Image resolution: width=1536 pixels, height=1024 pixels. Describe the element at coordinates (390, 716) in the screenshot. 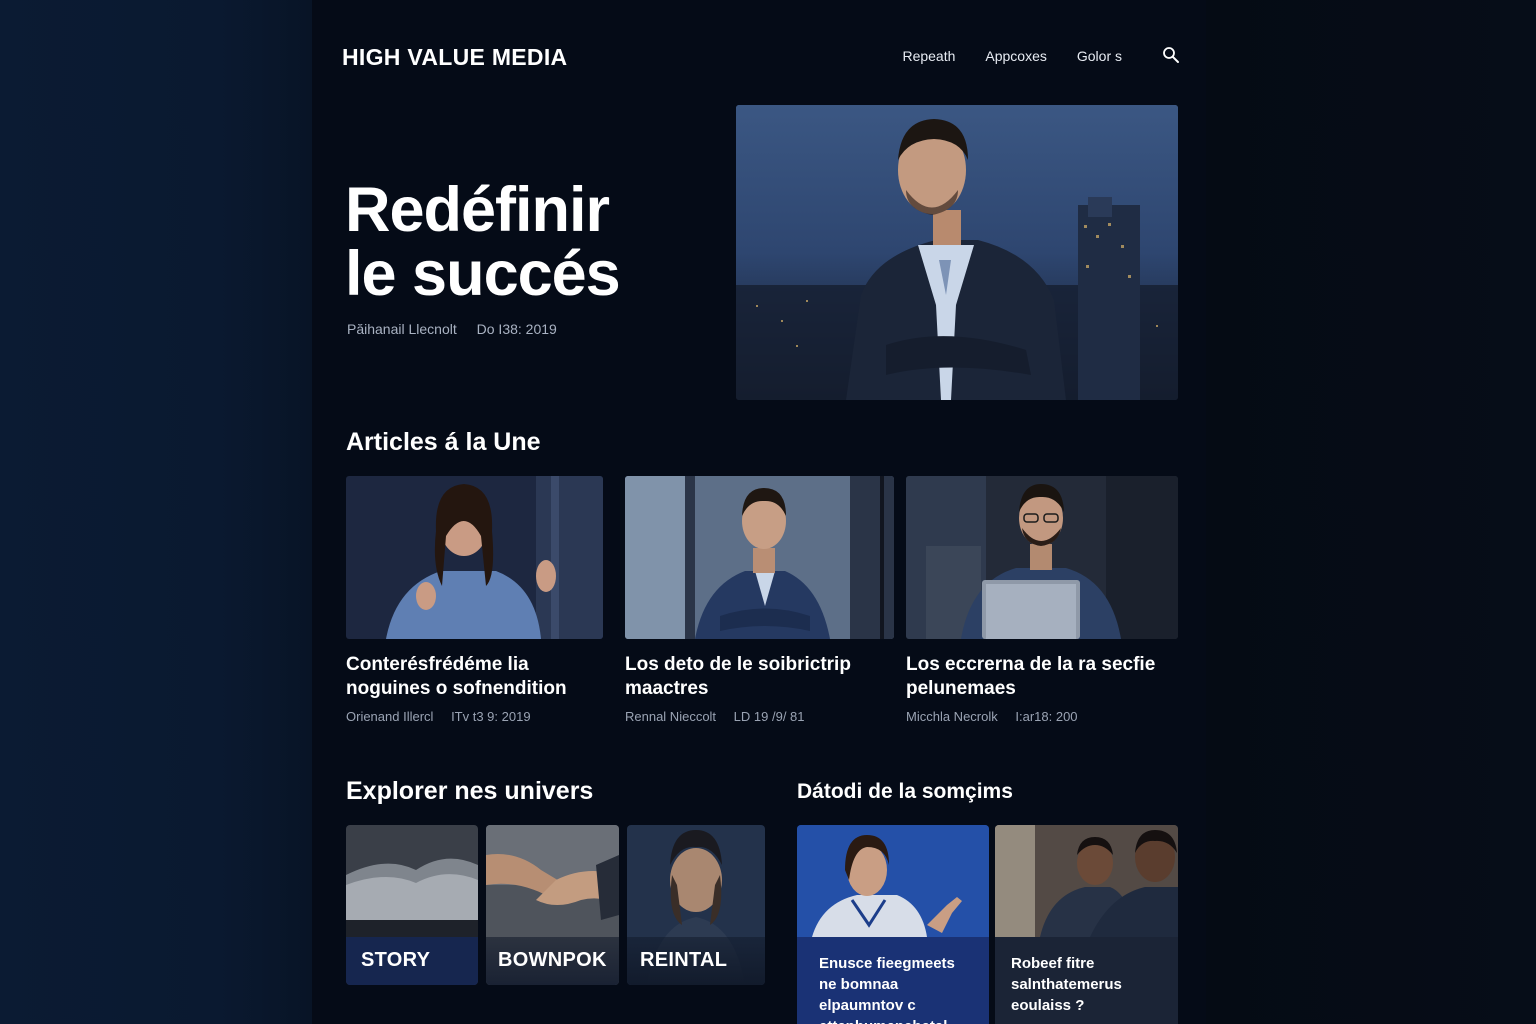

I see `article-author: Orienand Illercl` at that location.